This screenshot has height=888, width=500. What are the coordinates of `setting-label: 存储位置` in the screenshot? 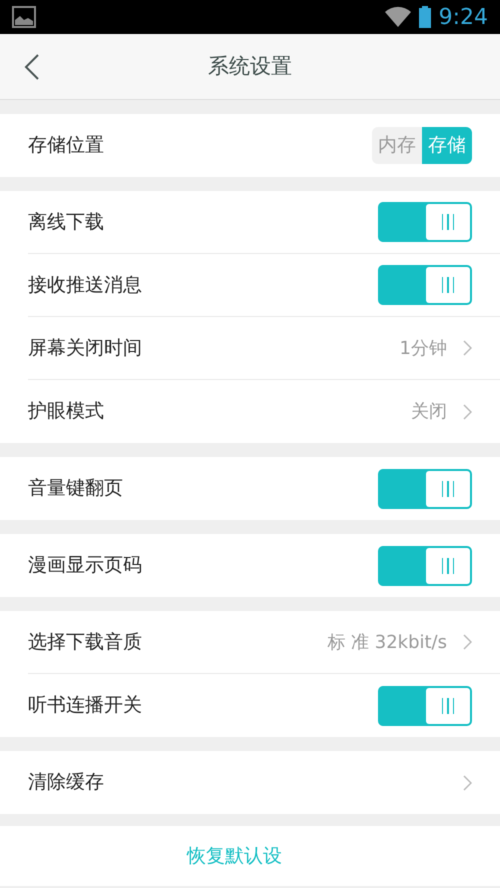 It's located at (66, 145).